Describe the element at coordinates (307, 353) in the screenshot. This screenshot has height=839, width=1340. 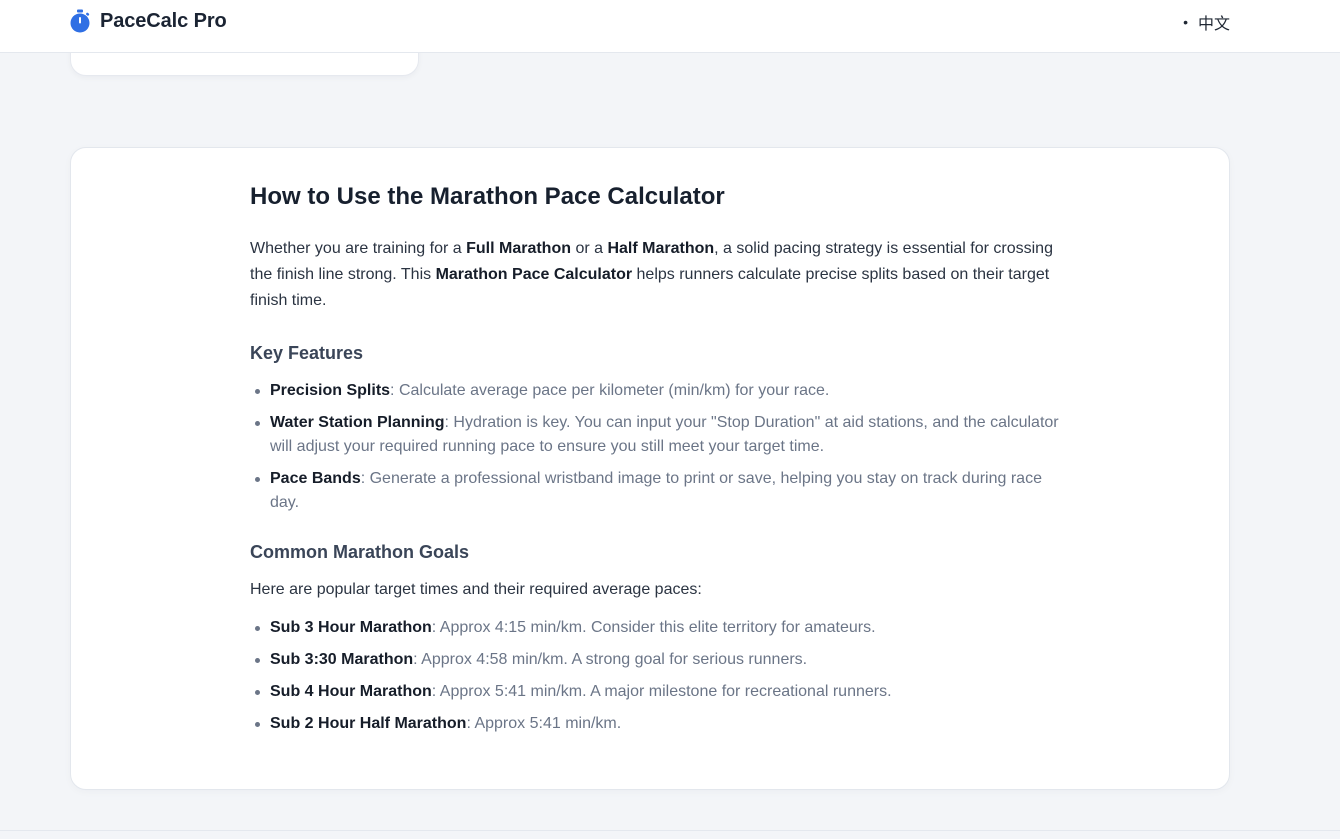
I see `features-heading: Key Features` at that location.